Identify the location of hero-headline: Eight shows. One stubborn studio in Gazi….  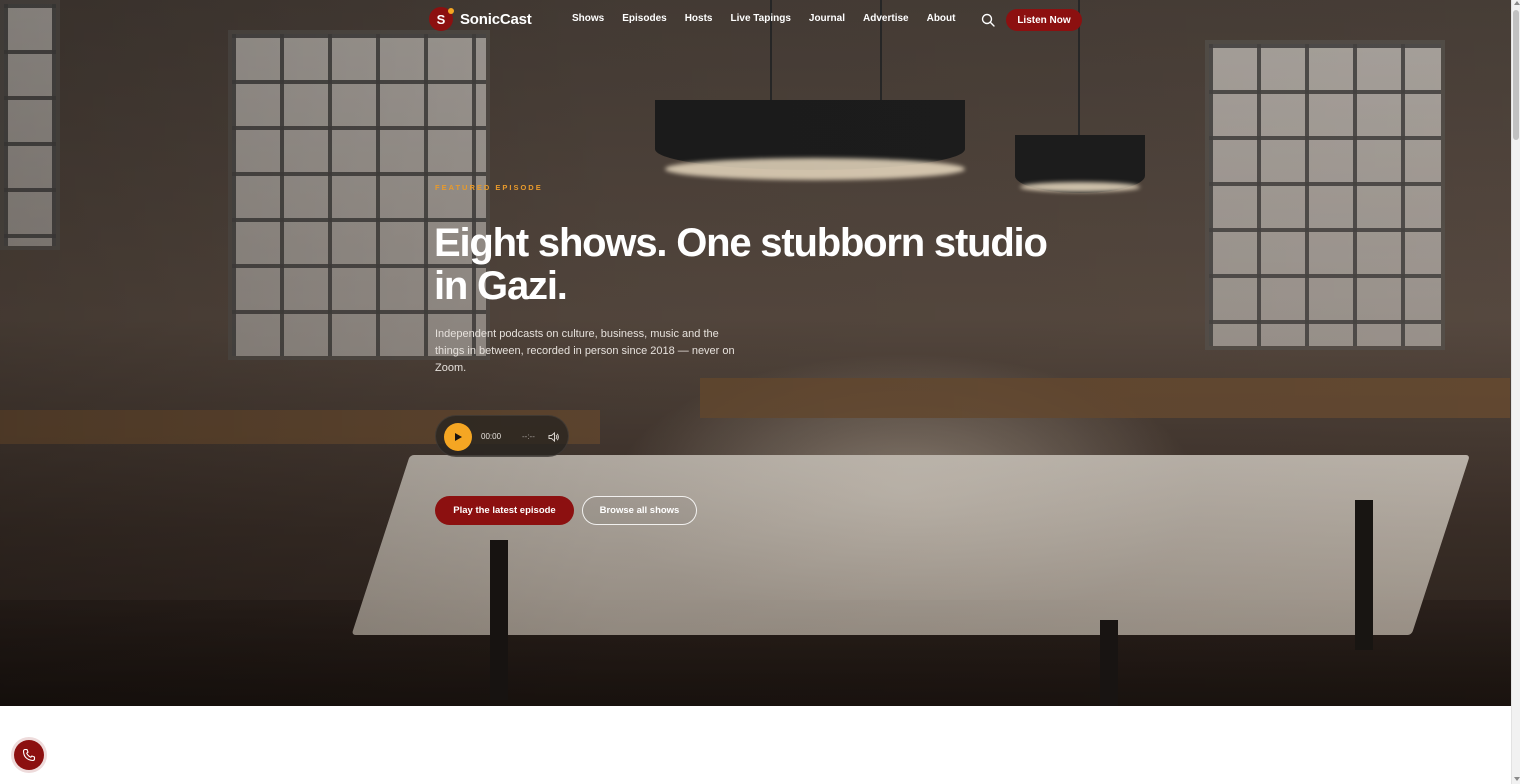
(741, 264).